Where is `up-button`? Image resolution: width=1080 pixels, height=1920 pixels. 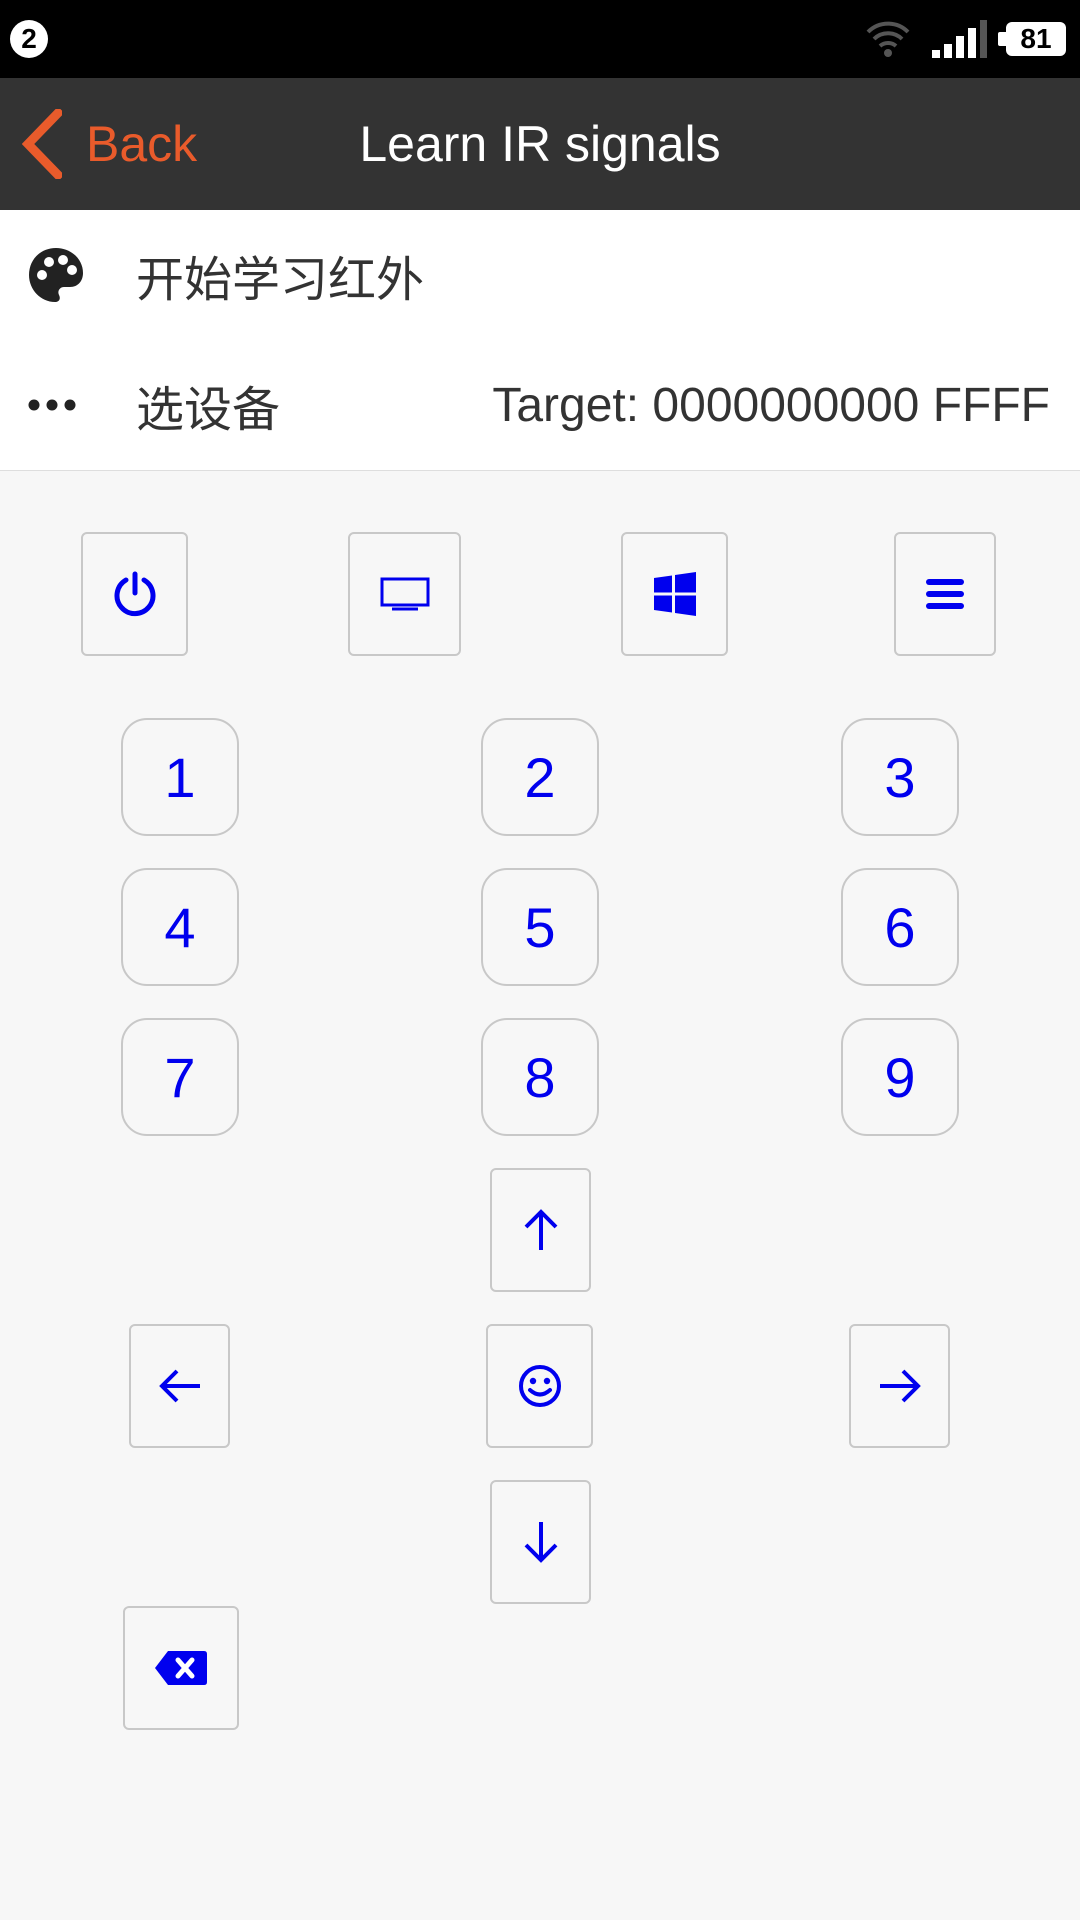 up-button is located at coordinates (540, 1230).